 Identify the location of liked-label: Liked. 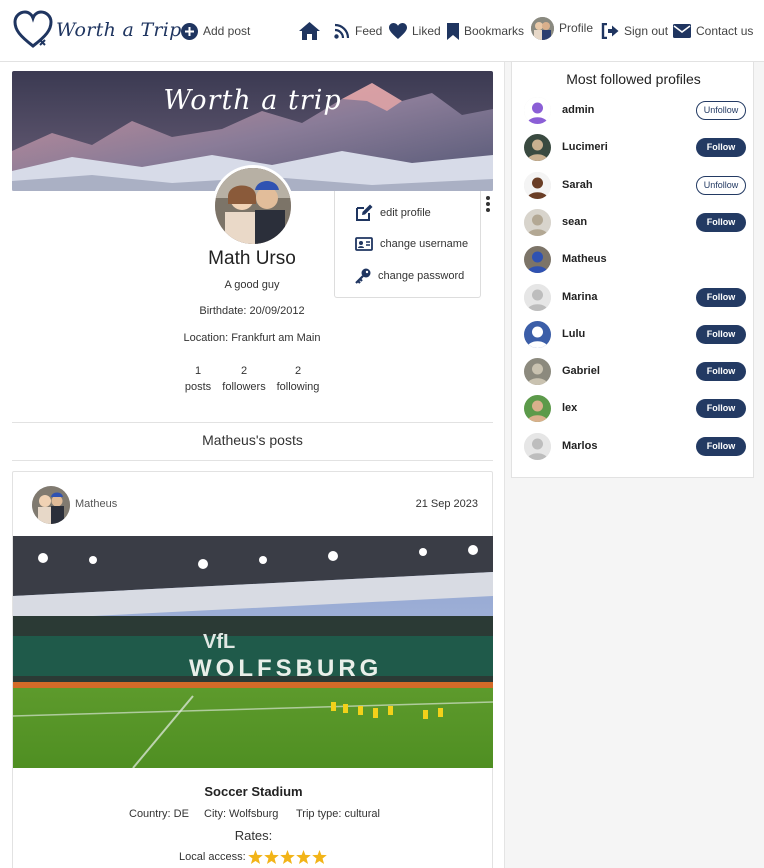
(426, 31).